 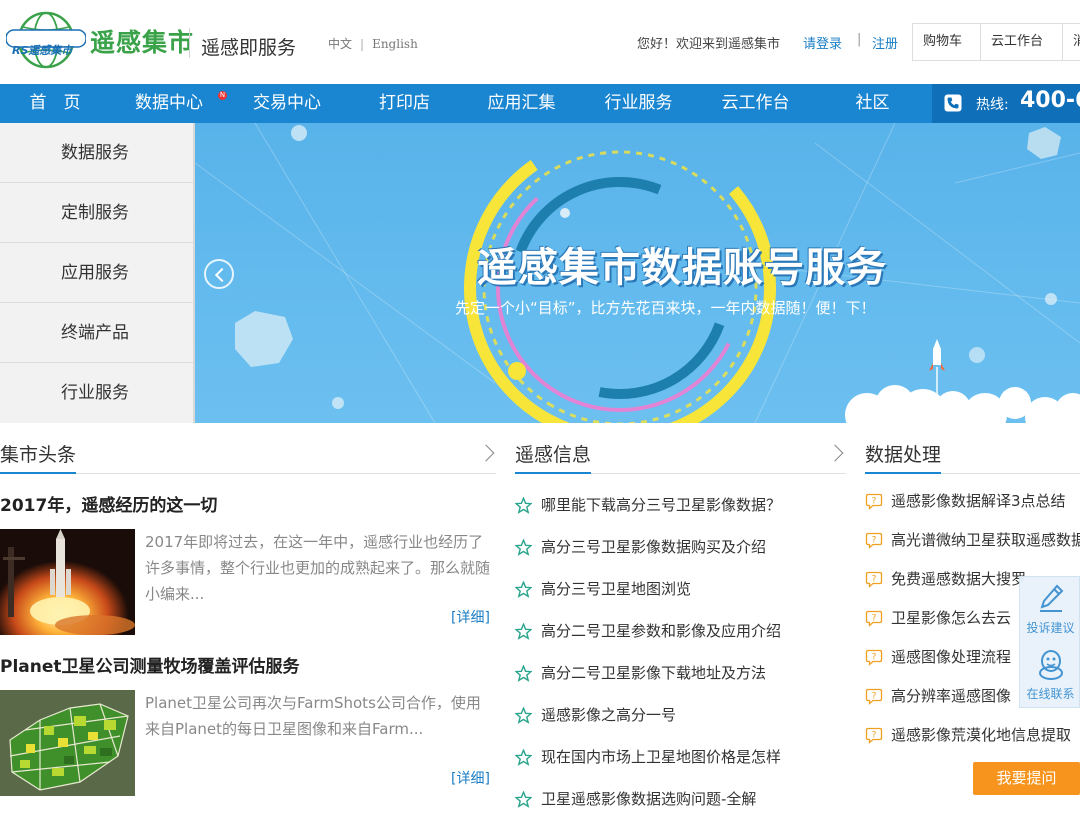 I want to click on nav-app-collection: 应用汇集, so click(x=521, y=103).